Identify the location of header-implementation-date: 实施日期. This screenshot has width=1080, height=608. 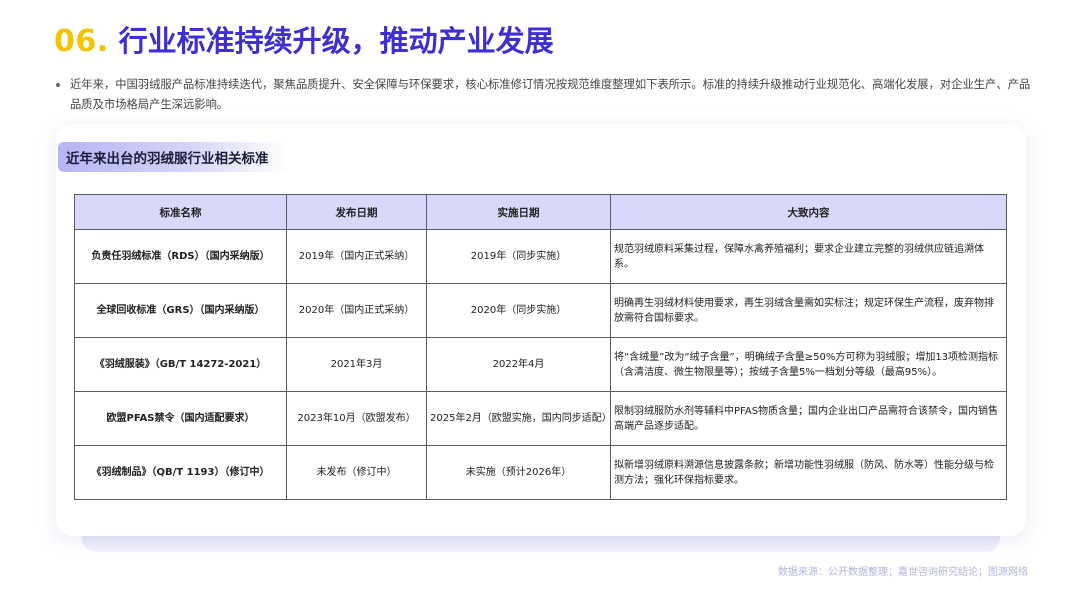
(518, 212).